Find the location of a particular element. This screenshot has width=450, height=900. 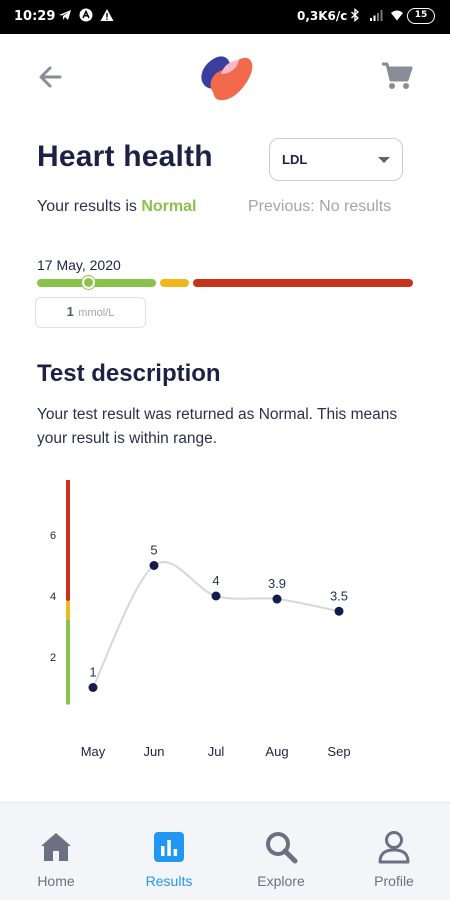

data-label: 3.5 is located at coordinates (339, 595).